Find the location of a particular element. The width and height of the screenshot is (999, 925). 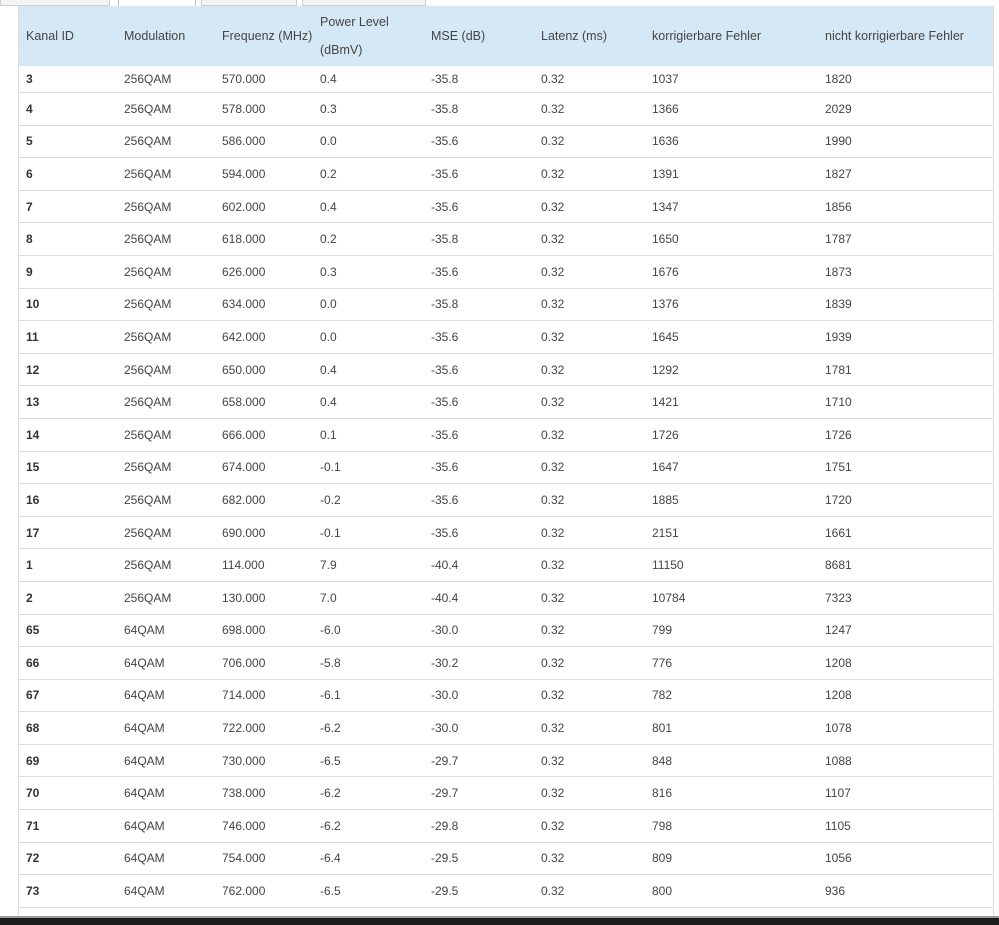

cell-frequenz: 578.000 is located at coordinates (264, 109).